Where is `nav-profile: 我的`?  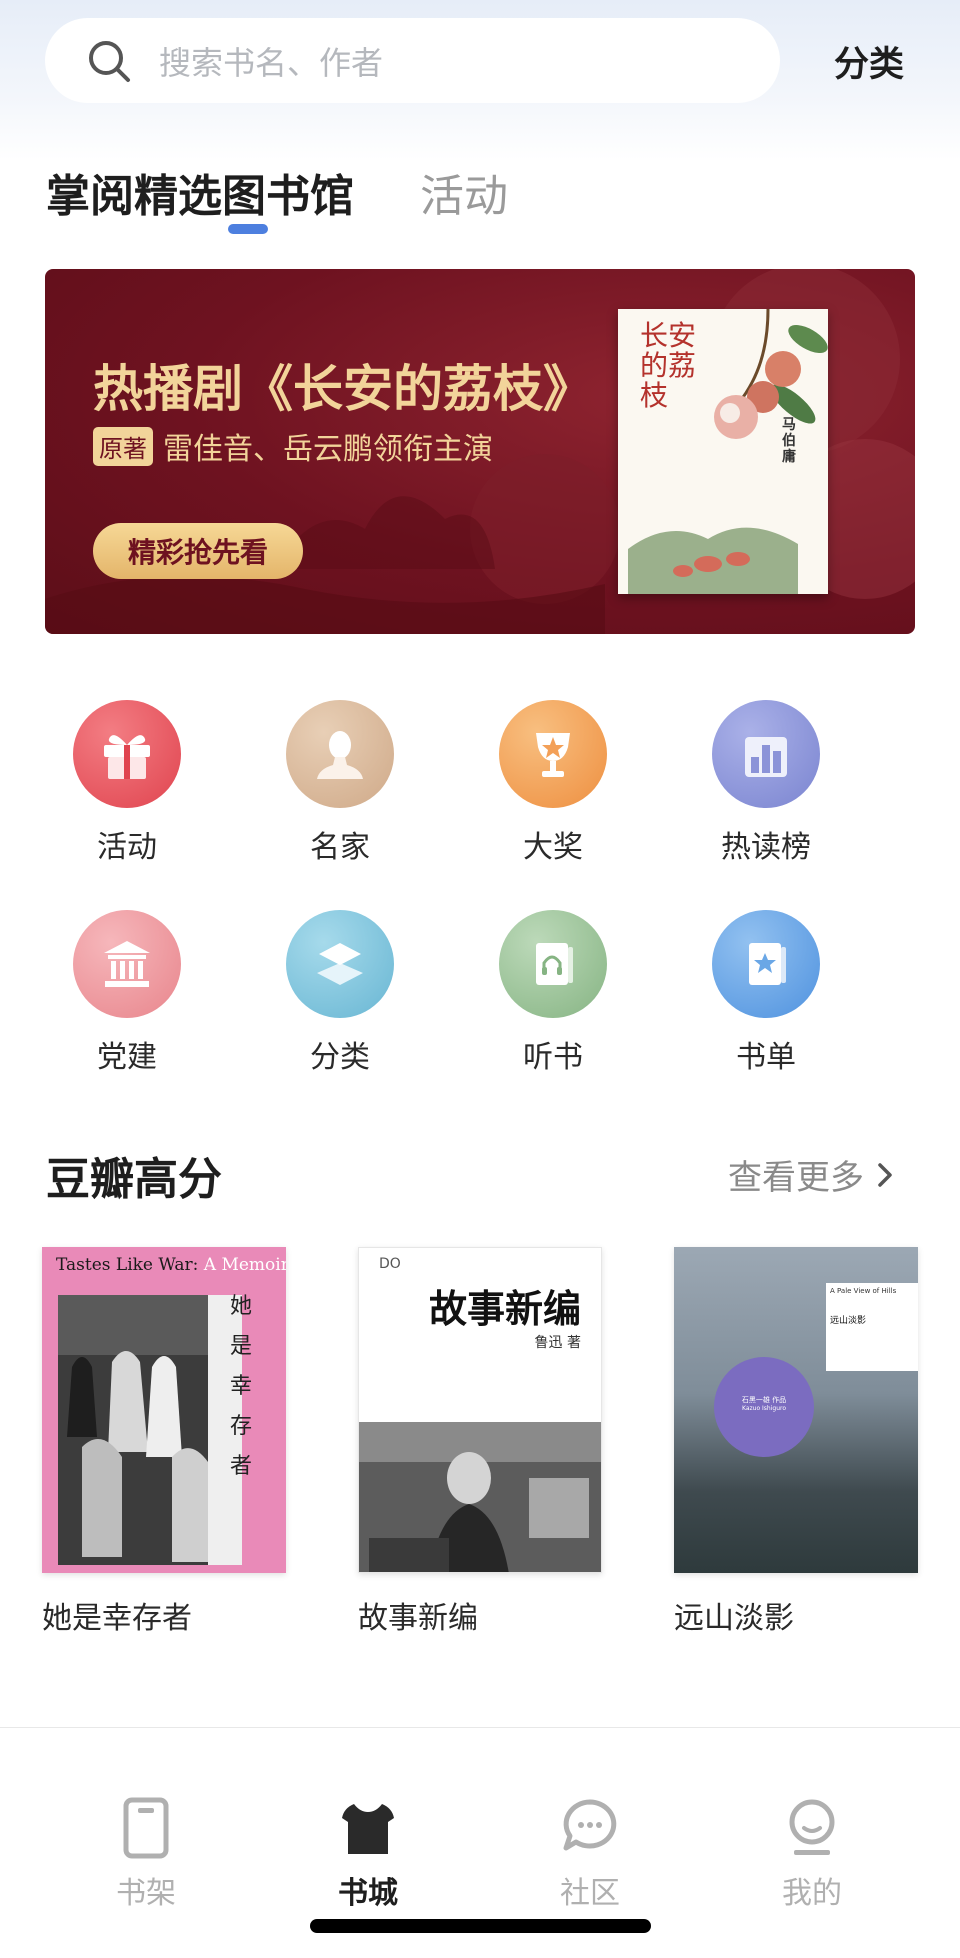
nav-profile: 我的 is located at coordinates (812, 1854).